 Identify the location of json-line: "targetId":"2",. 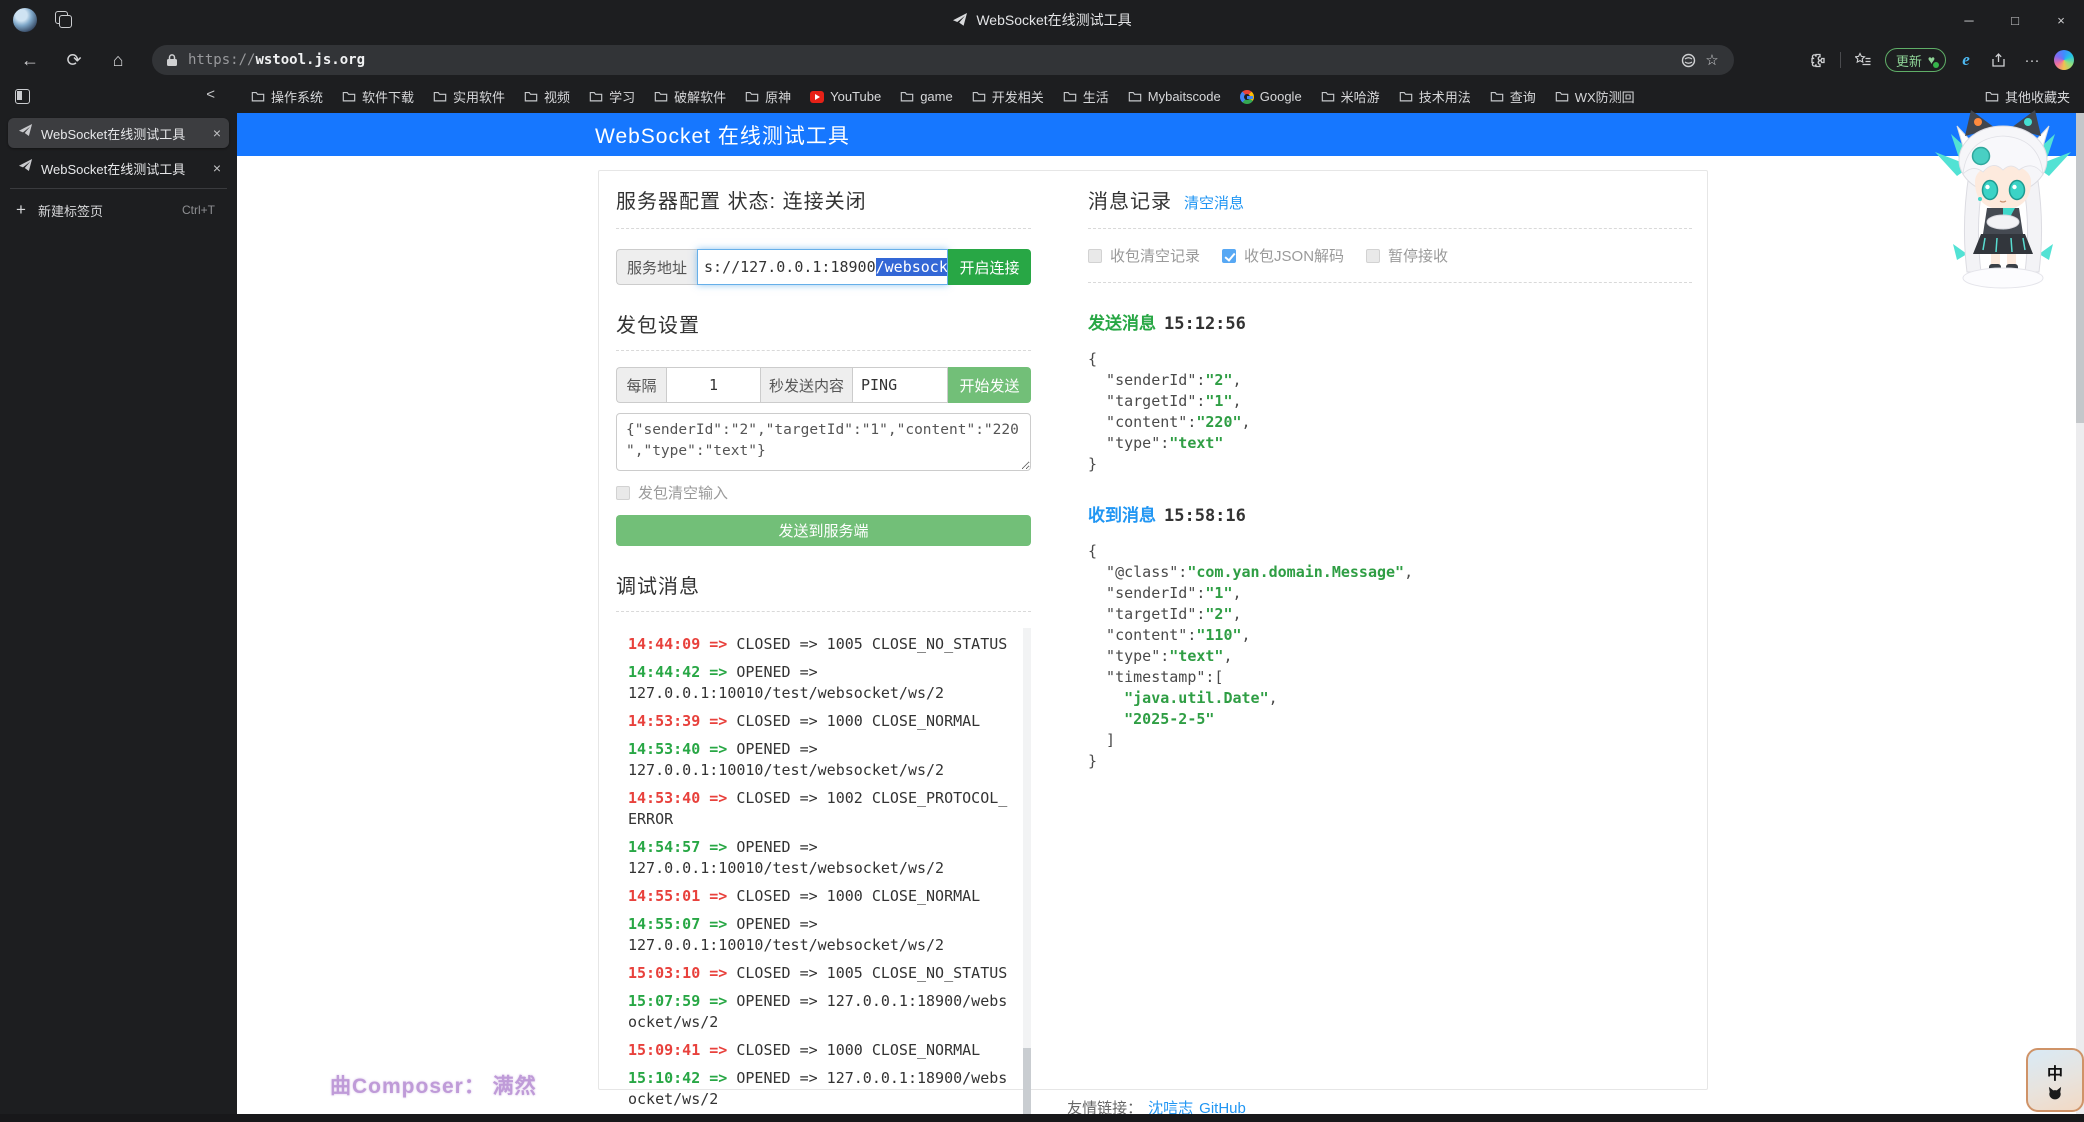
(1165, 614).